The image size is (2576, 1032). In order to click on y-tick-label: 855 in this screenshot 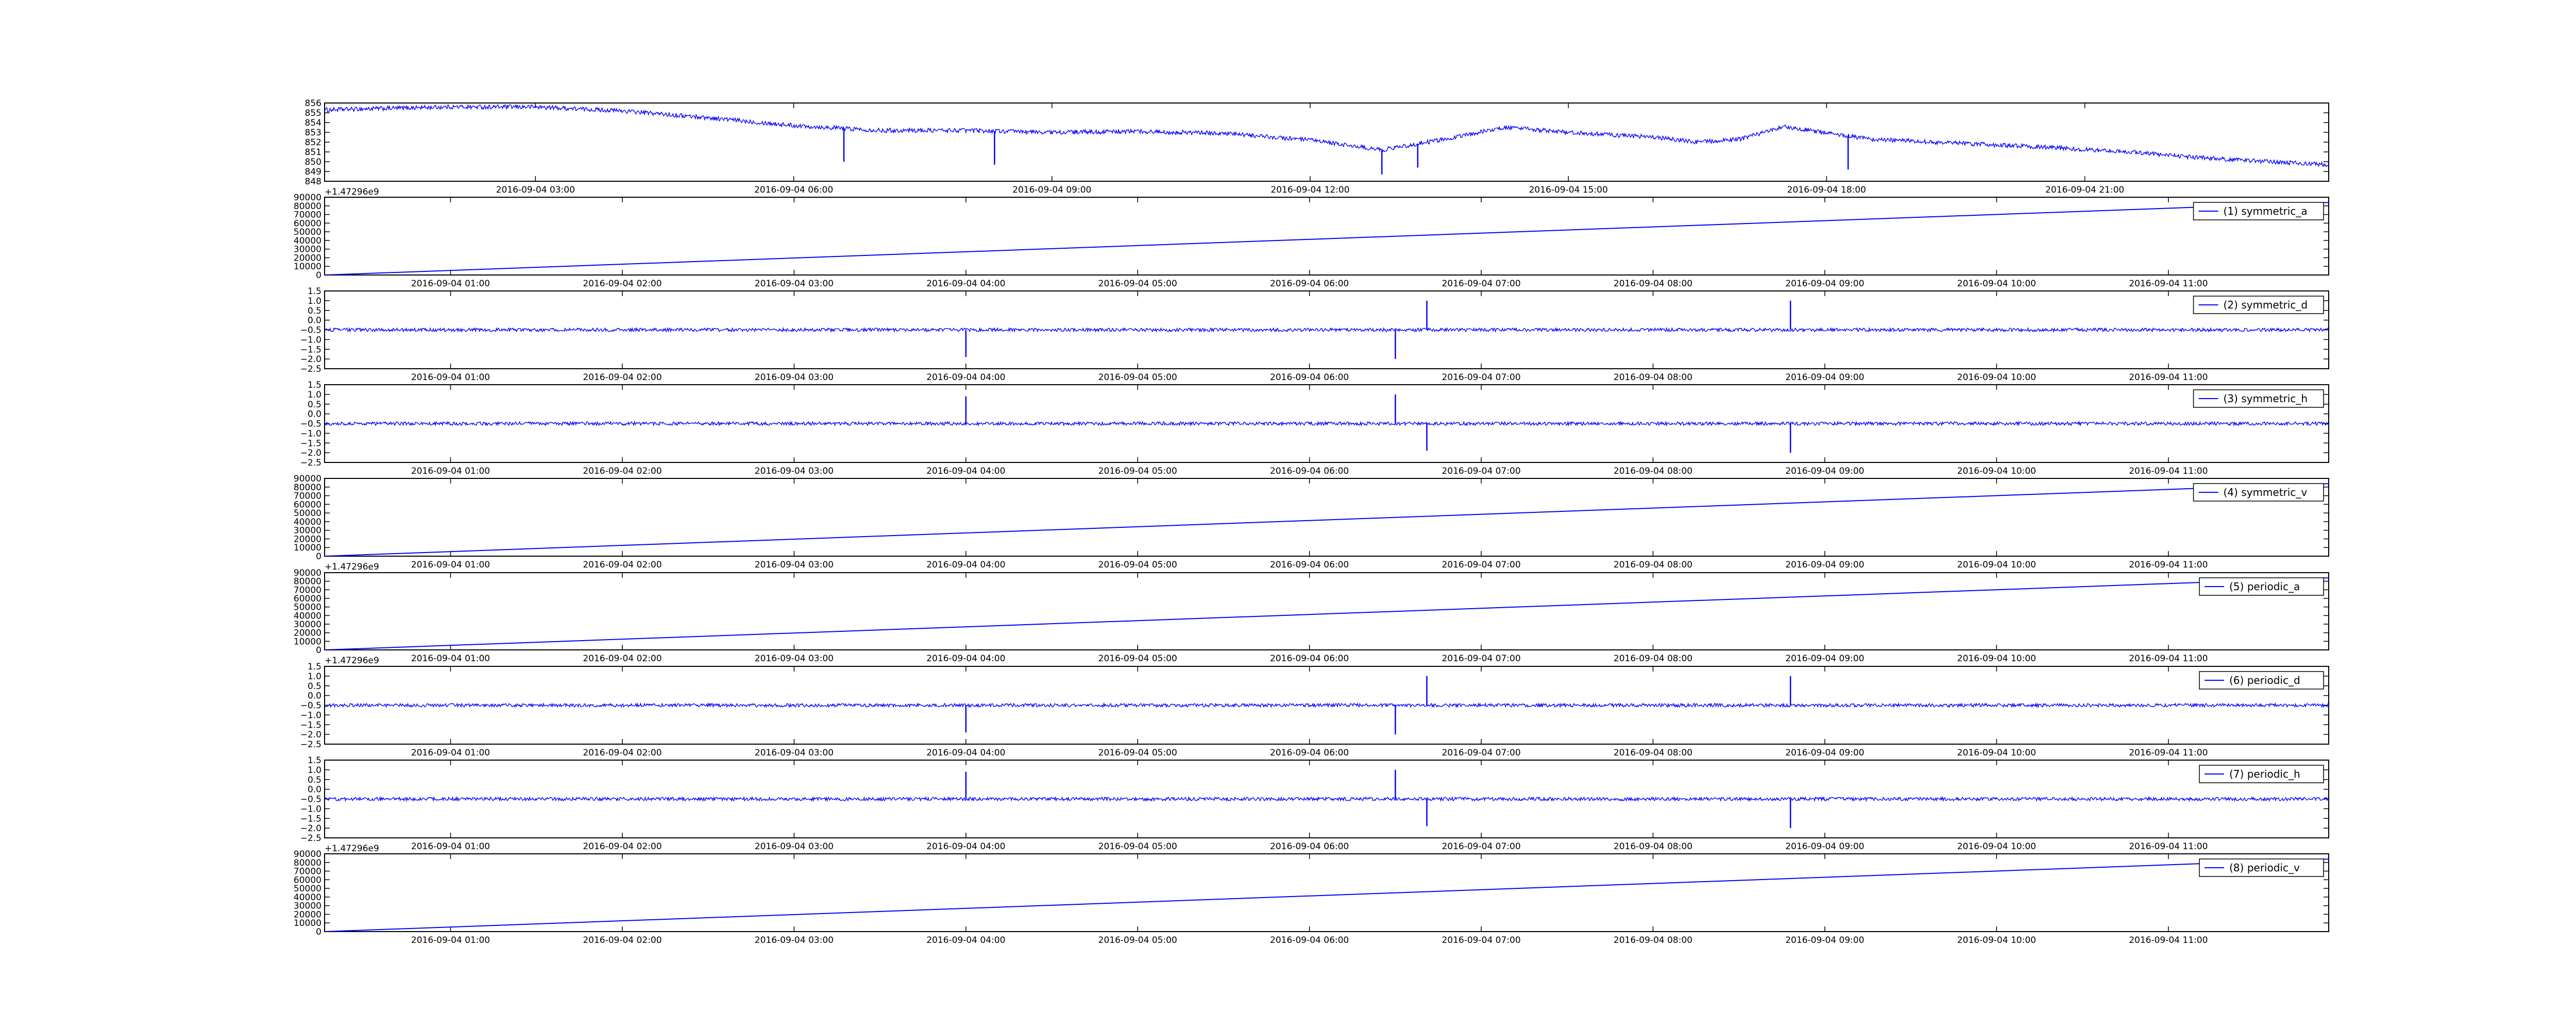, I will do `click(313, 113)`.